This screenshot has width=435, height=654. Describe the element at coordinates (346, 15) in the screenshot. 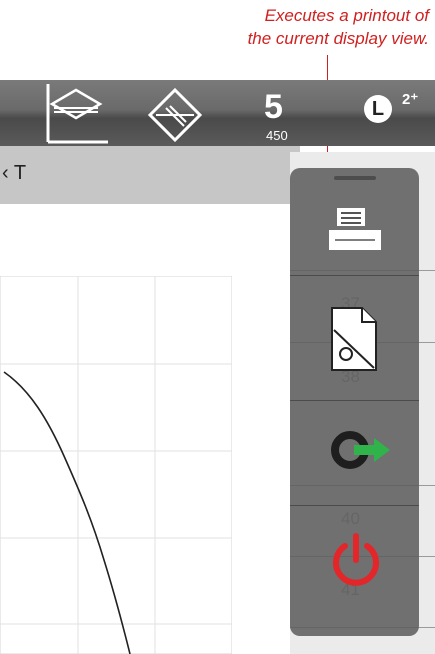

I see `callout-line-1: Executes a printout of` at that location.